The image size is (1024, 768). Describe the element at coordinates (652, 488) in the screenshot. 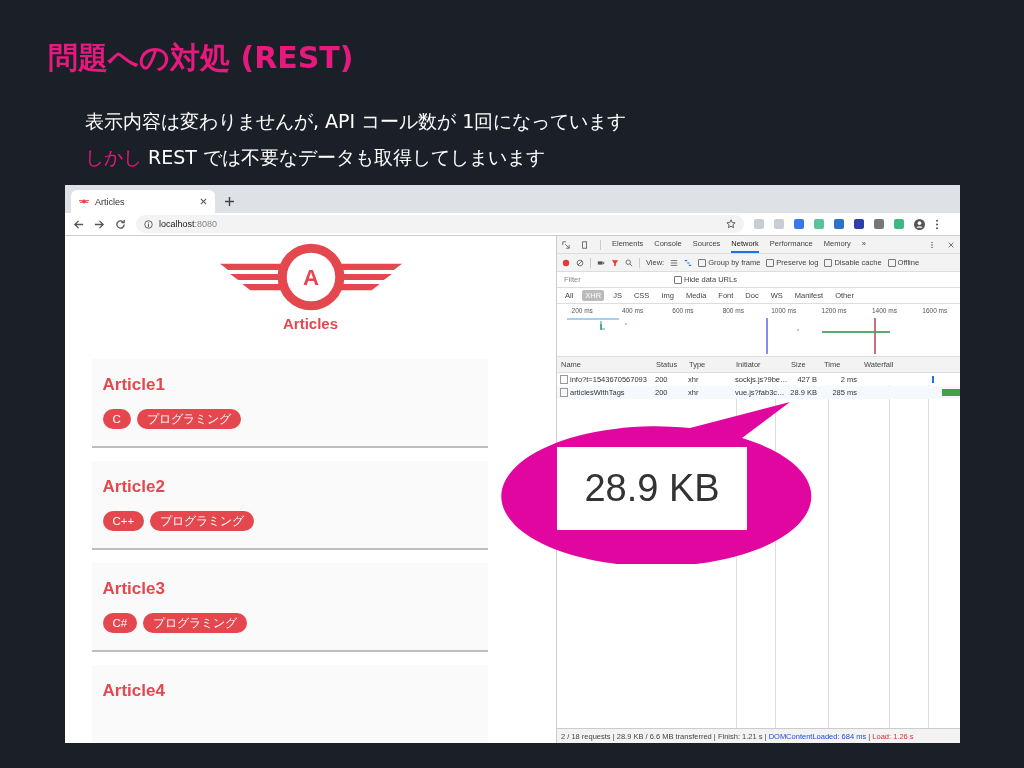

I see `magnified-size-label: 28.9 KB` at that location.